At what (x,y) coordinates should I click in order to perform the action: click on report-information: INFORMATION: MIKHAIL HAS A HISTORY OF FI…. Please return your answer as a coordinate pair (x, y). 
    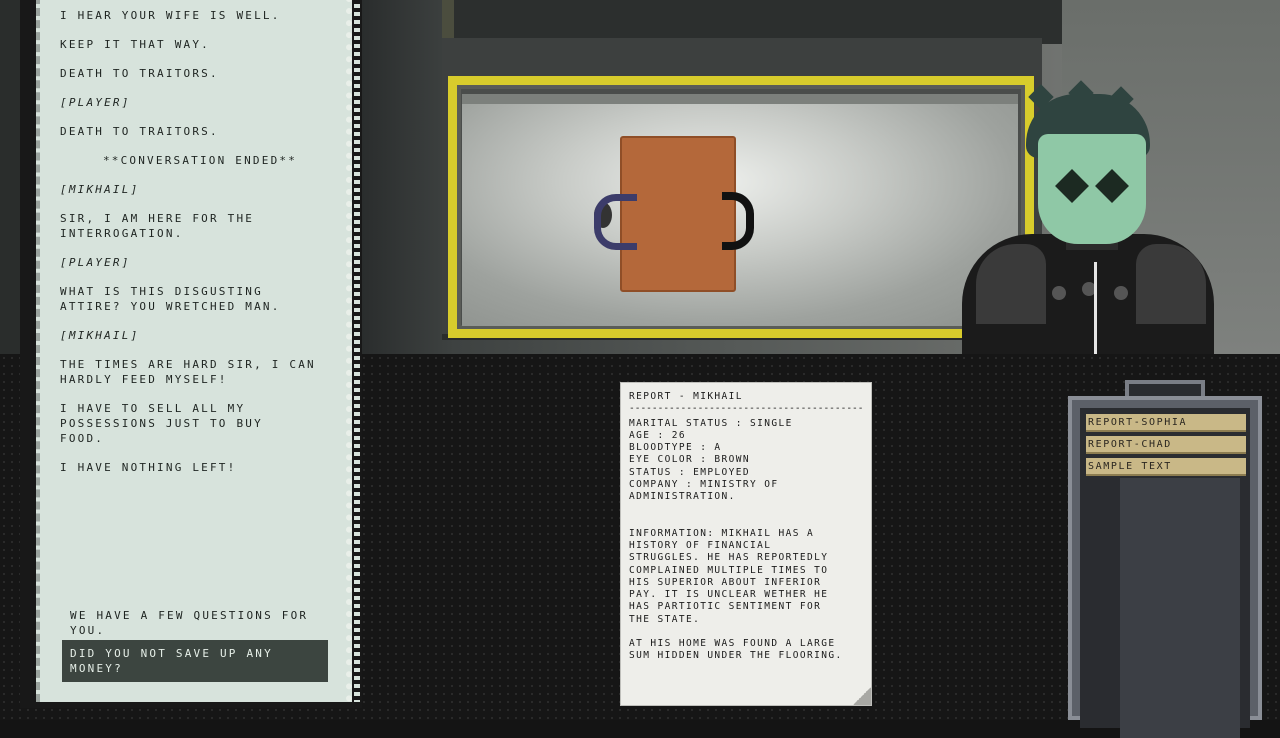
    Looking at the image, I should click on (729, 576).